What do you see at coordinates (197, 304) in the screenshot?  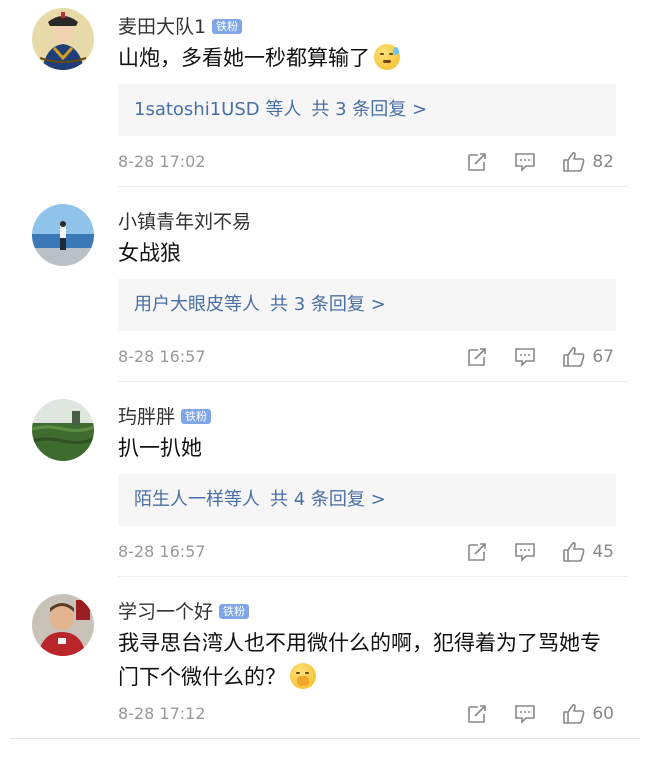 I see `reply-users: 用户大眼皮等人` at bounding box center [197, 304].